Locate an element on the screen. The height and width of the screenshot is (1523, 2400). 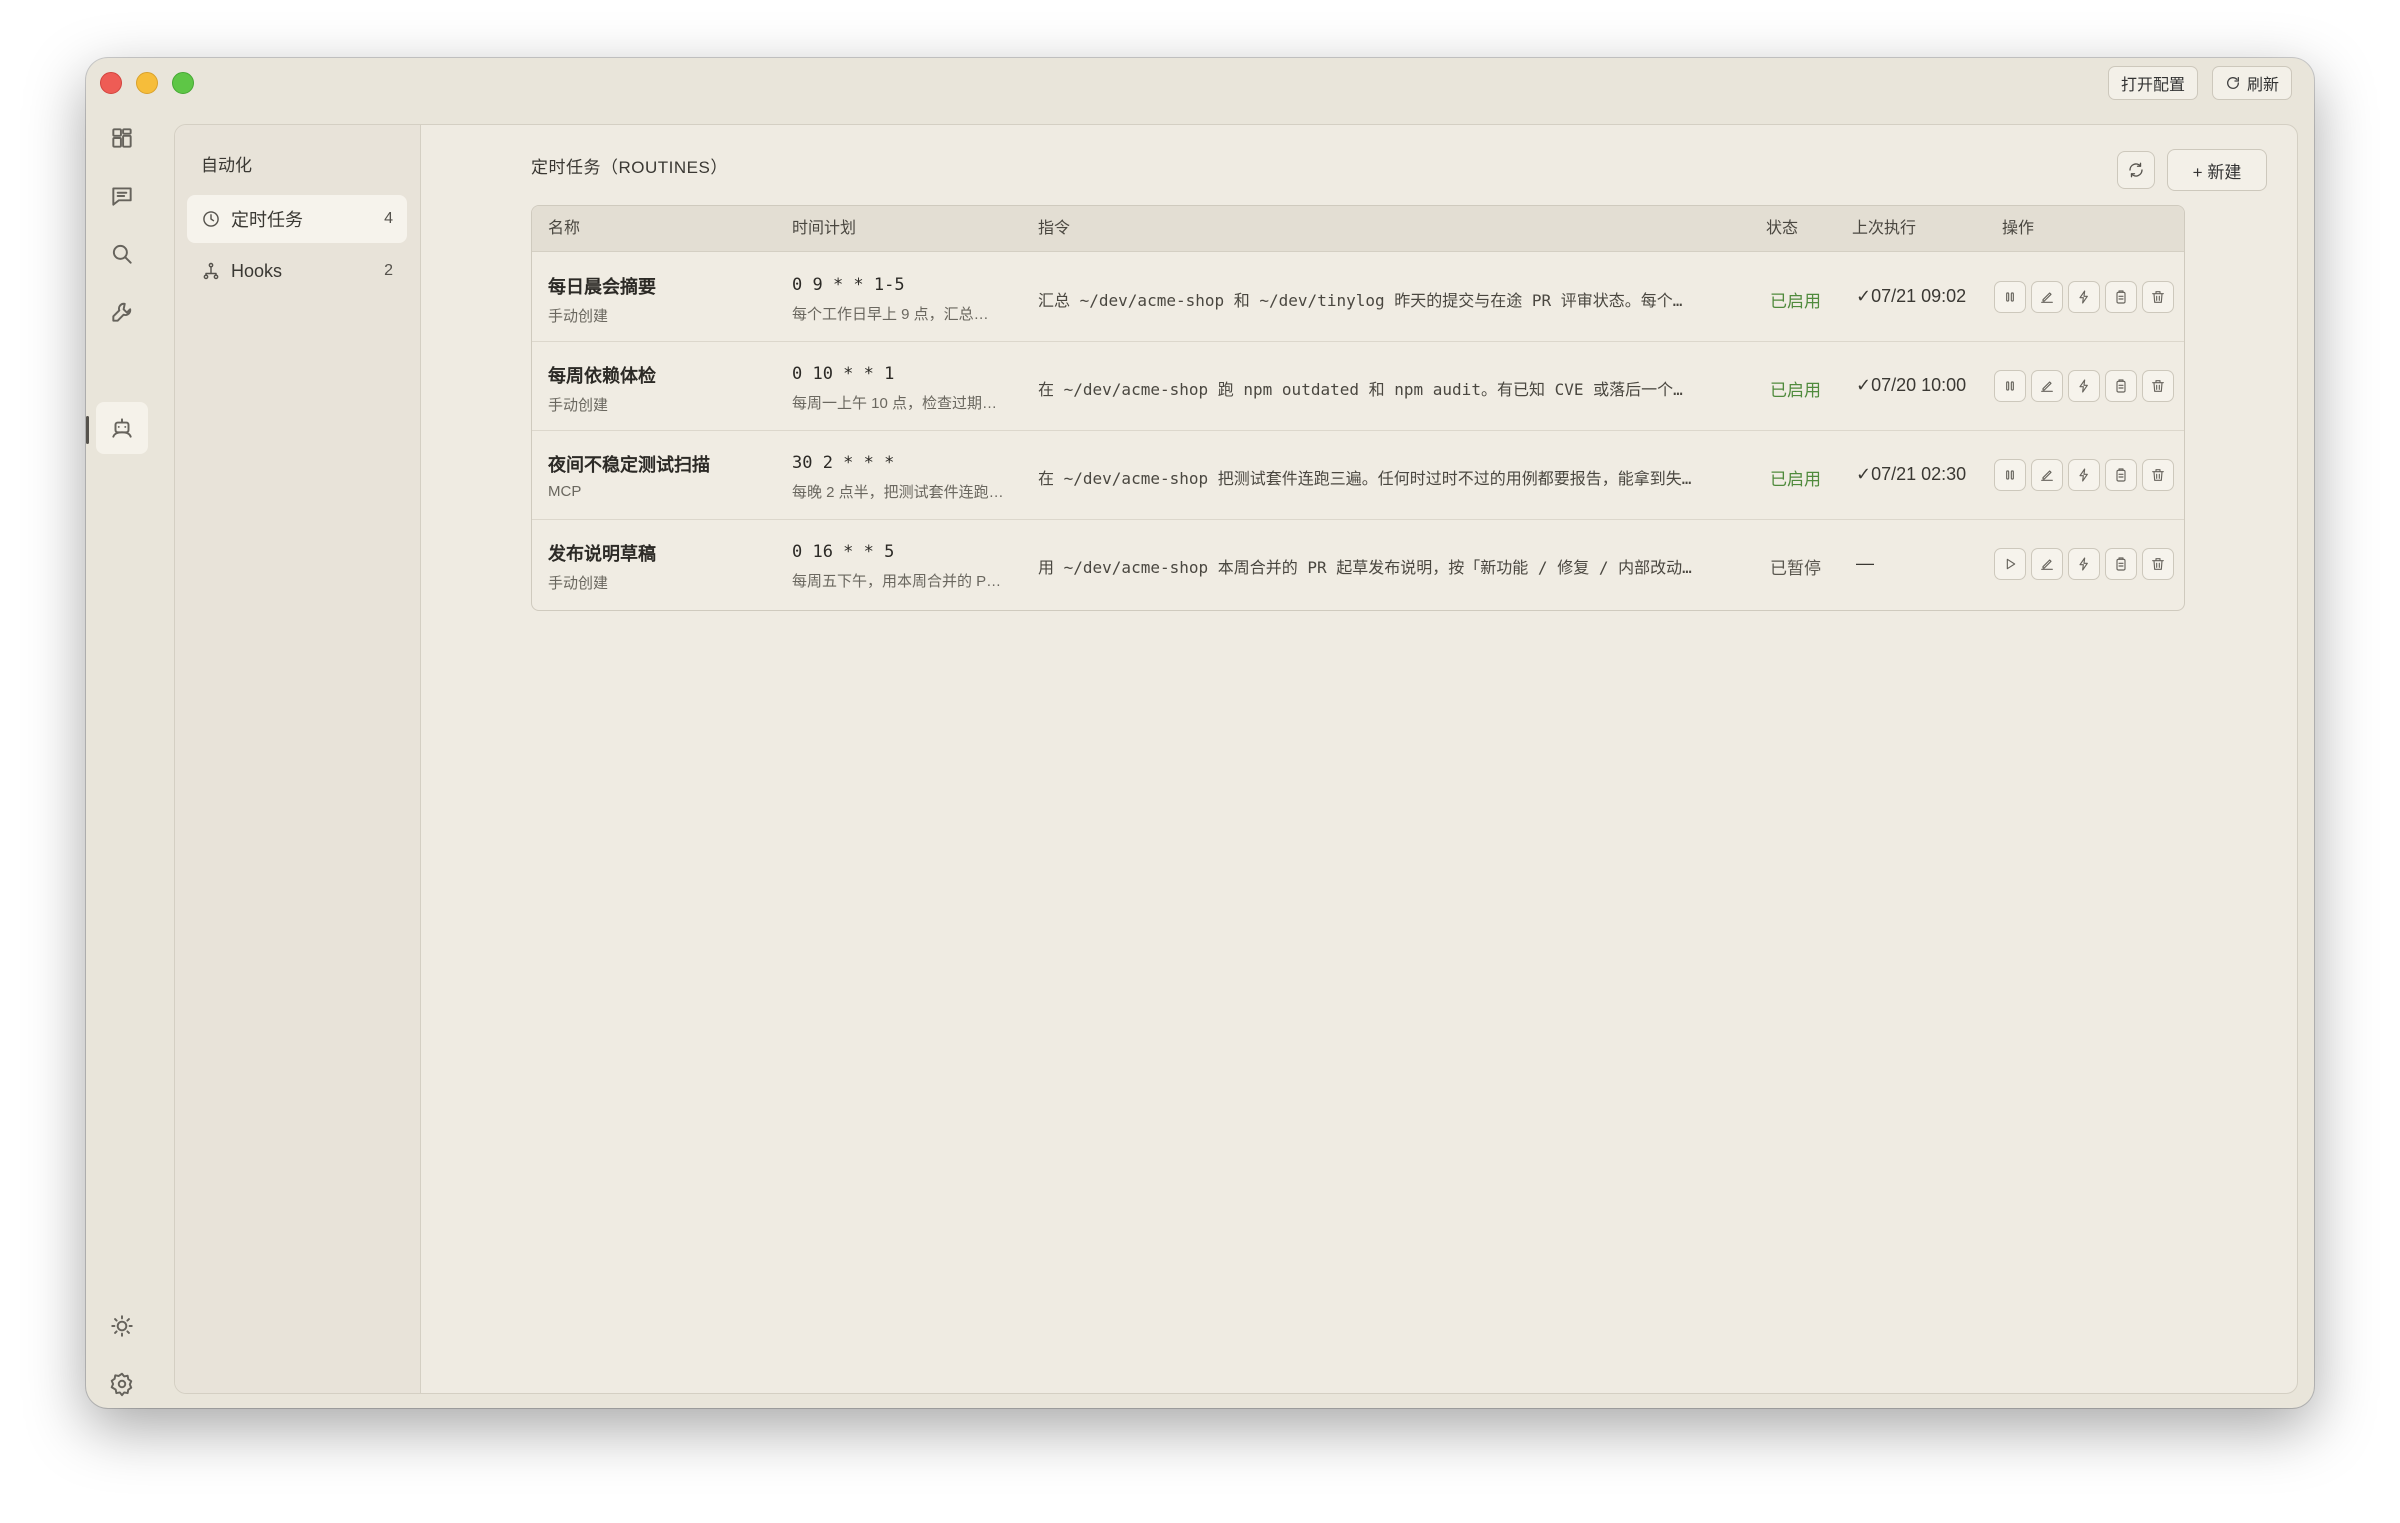
robot-icon is located at coordinates (122, 428).